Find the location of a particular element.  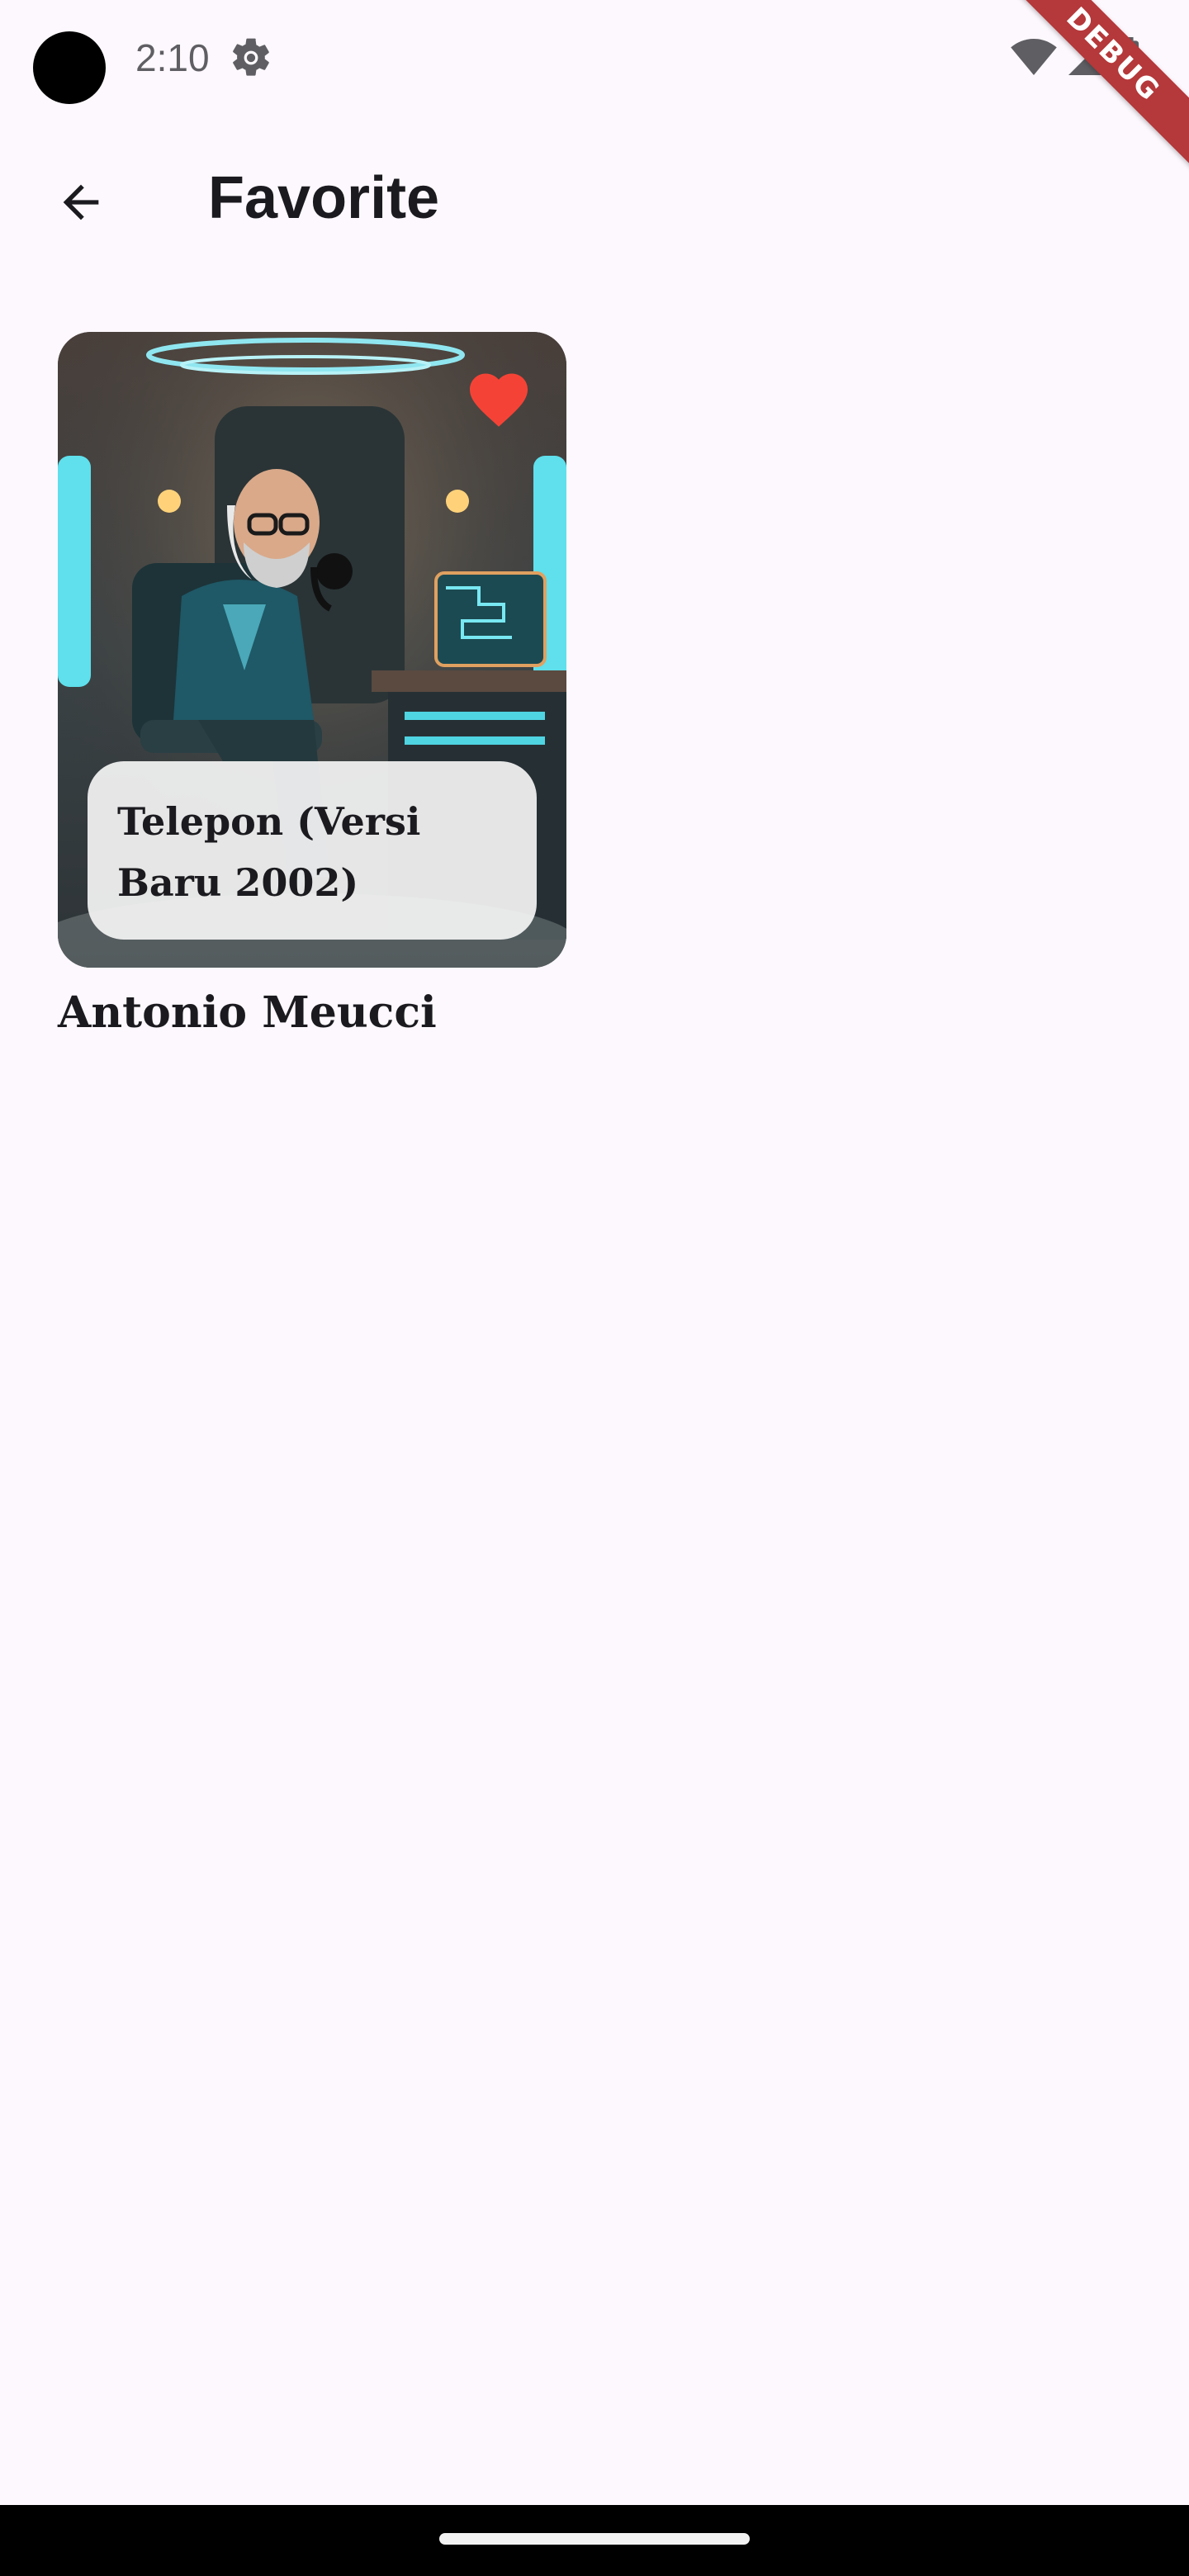

arrow-back-icon is located at coordinates (81, 202).